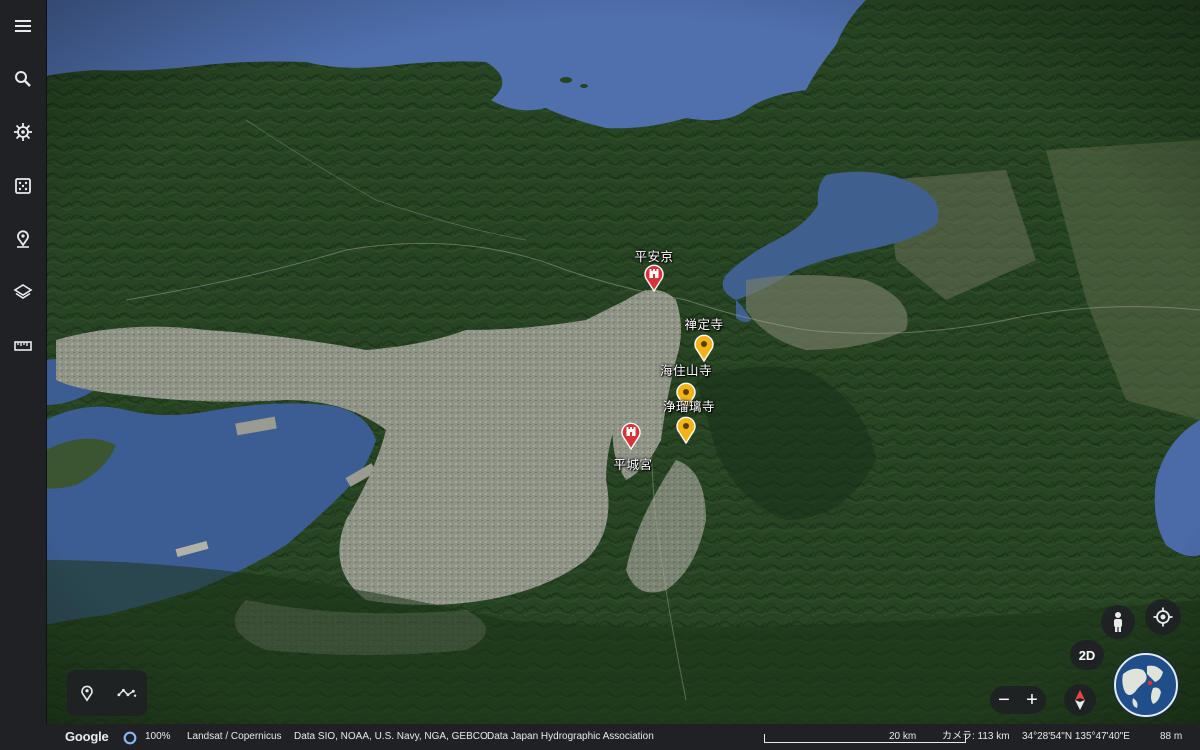 Image resolution: width=1200 pixels, height=750 pixels. I want to click on place-label: 平城宮, so click(633, 465).